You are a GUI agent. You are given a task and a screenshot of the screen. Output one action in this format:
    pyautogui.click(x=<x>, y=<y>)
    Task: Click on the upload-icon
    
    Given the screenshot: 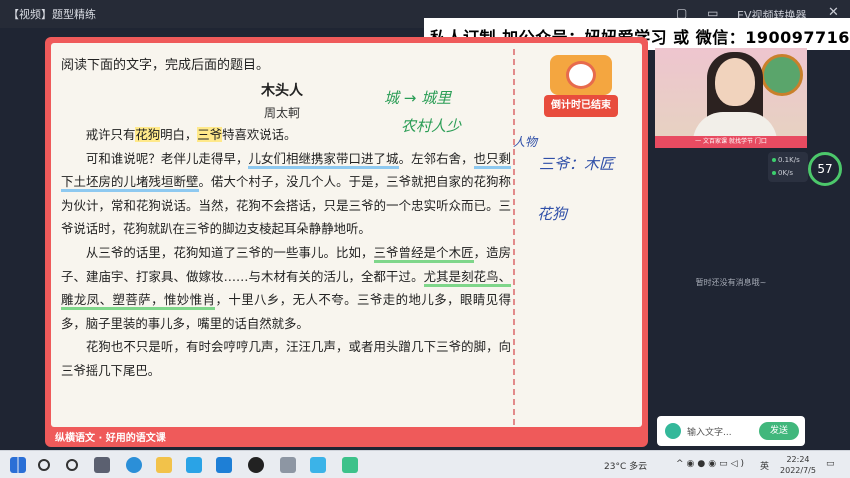 What is the action you would take?
    pyautogui.click(x=774, y=160)
    